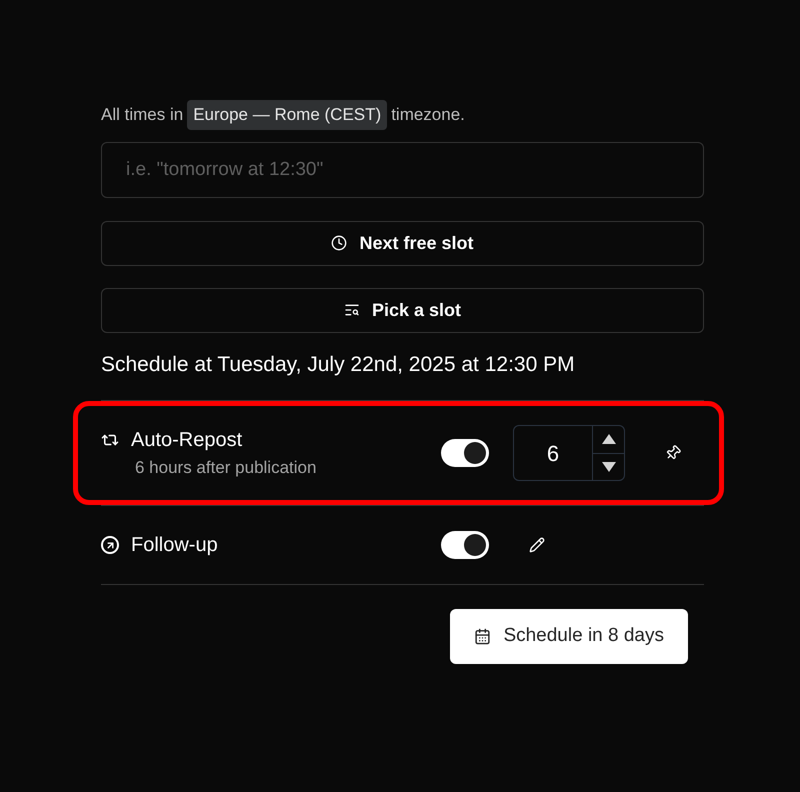 The image size is (800, 792). Describe the element at coordinates (402, 243) in the screenshot. I see `slot-button: Next free slot` at that location.